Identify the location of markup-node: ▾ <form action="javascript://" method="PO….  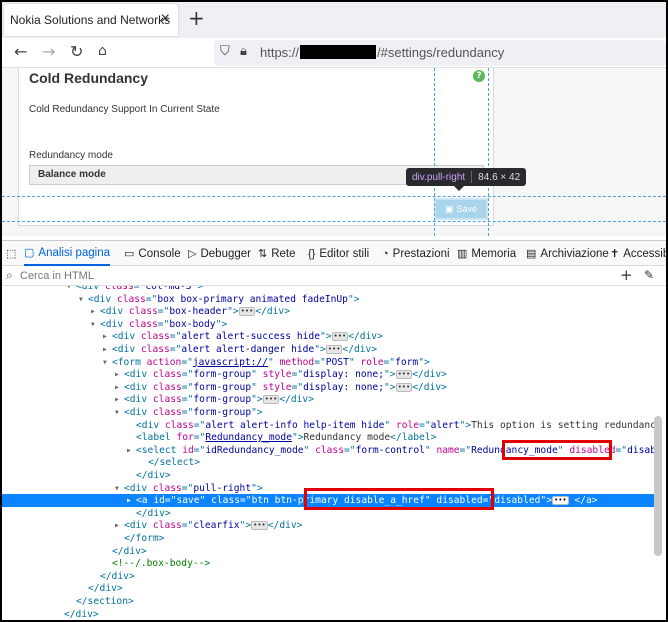
(328, 362).